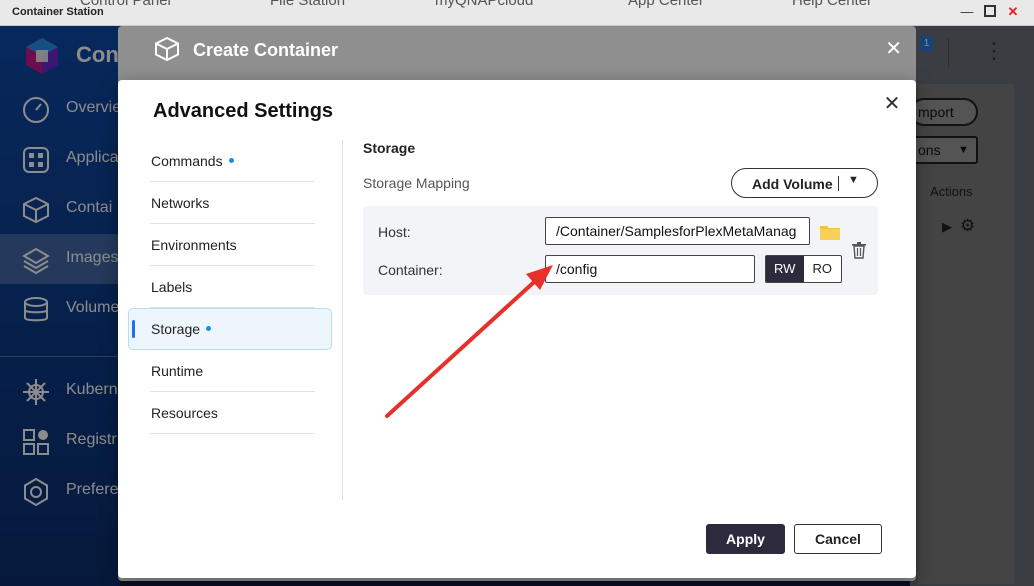 Image resolution: width=1034 pixels, height=586 pixels. What do you see at coordinates (243, 111) in the screenshot?
I see `advanced-settings-title: Advanced Settings` at bounding box center [243, 111].